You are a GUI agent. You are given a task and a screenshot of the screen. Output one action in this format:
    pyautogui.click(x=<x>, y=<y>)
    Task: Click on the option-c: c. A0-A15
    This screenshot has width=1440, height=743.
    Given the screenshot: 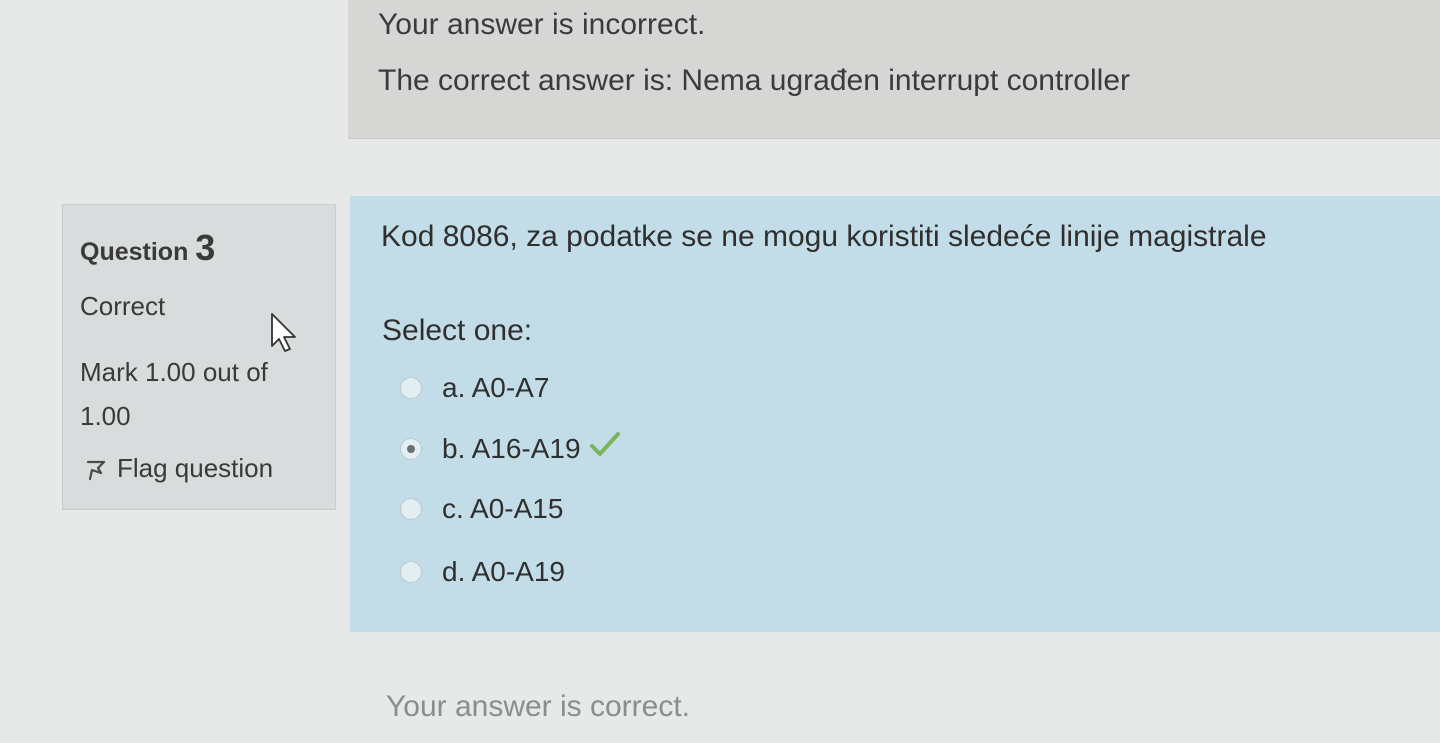 What is the action you would take?
    pyautogui.click(x=481, y=509)
    